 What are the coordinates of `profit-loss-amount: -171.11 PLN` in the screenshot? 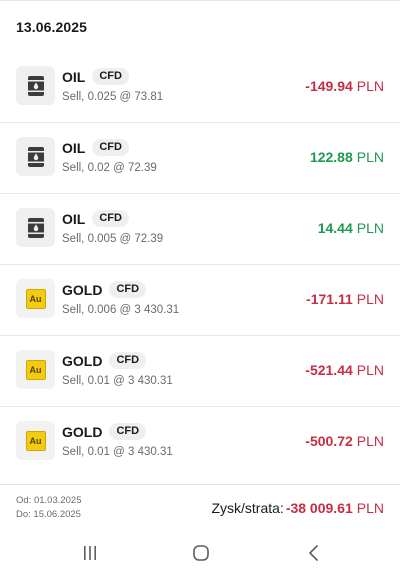 It's located at (345, 299).